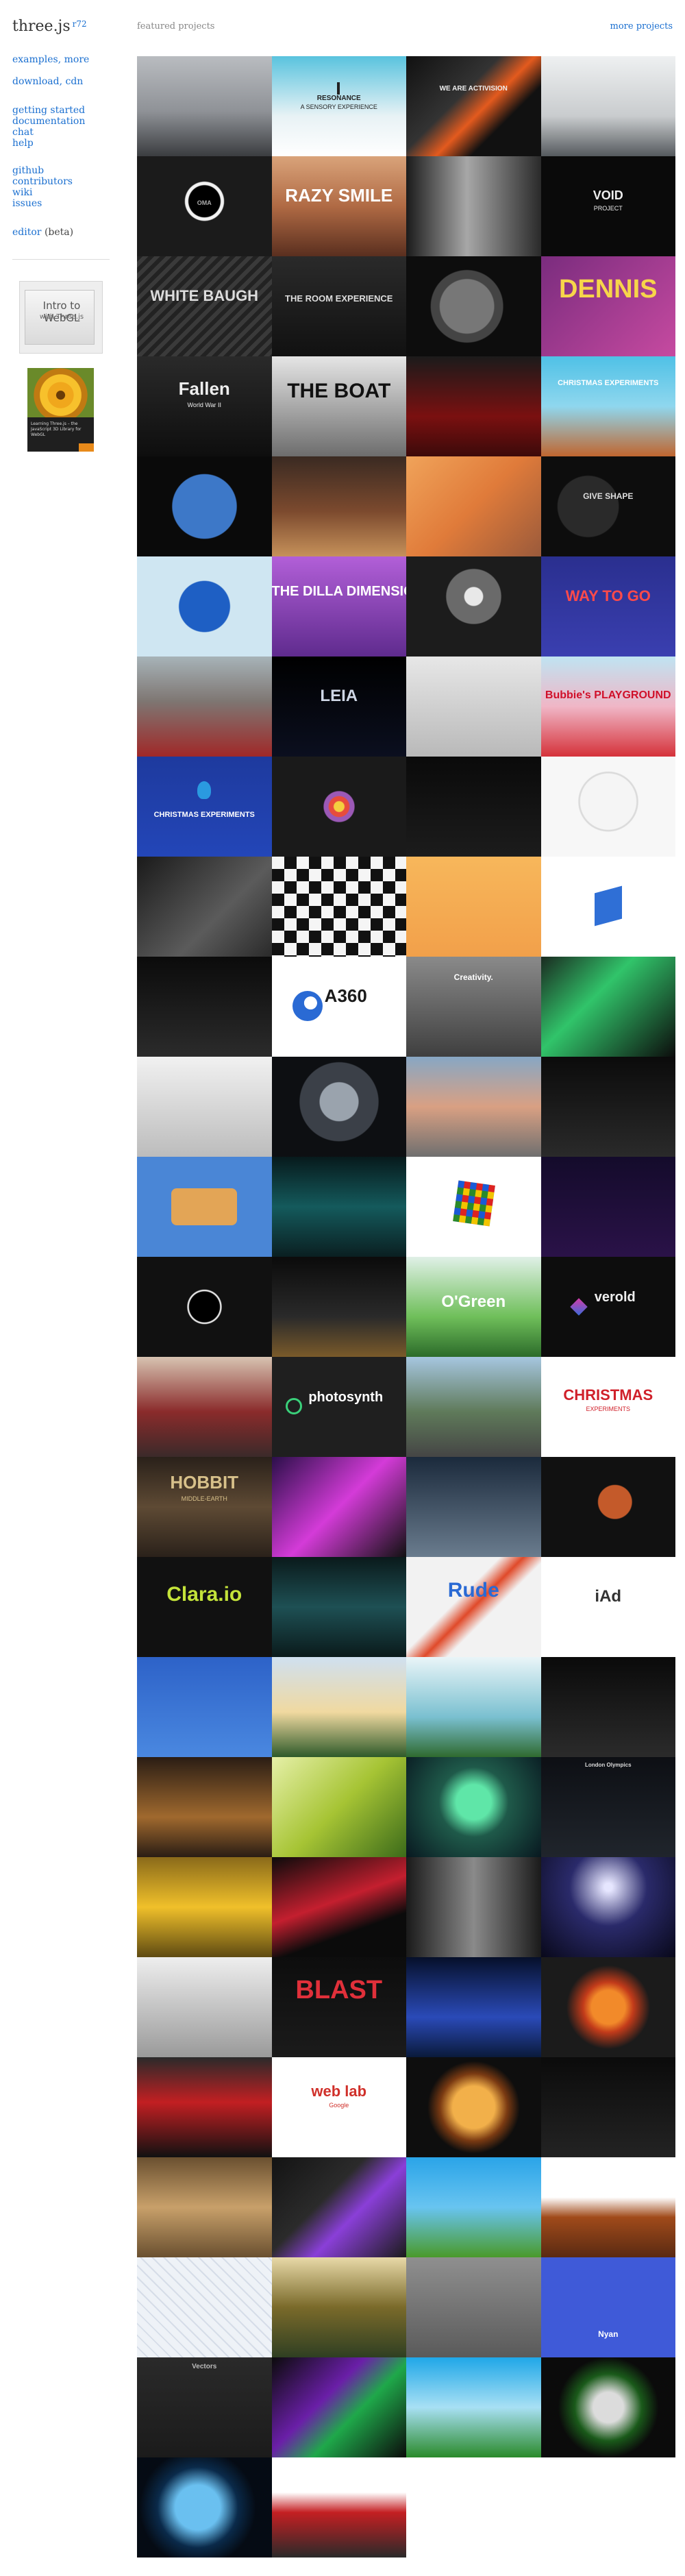 The width and height of the screenshot is (685, 2576). I want to click on project-thumbnail: Creativity., so click(474, 1007).